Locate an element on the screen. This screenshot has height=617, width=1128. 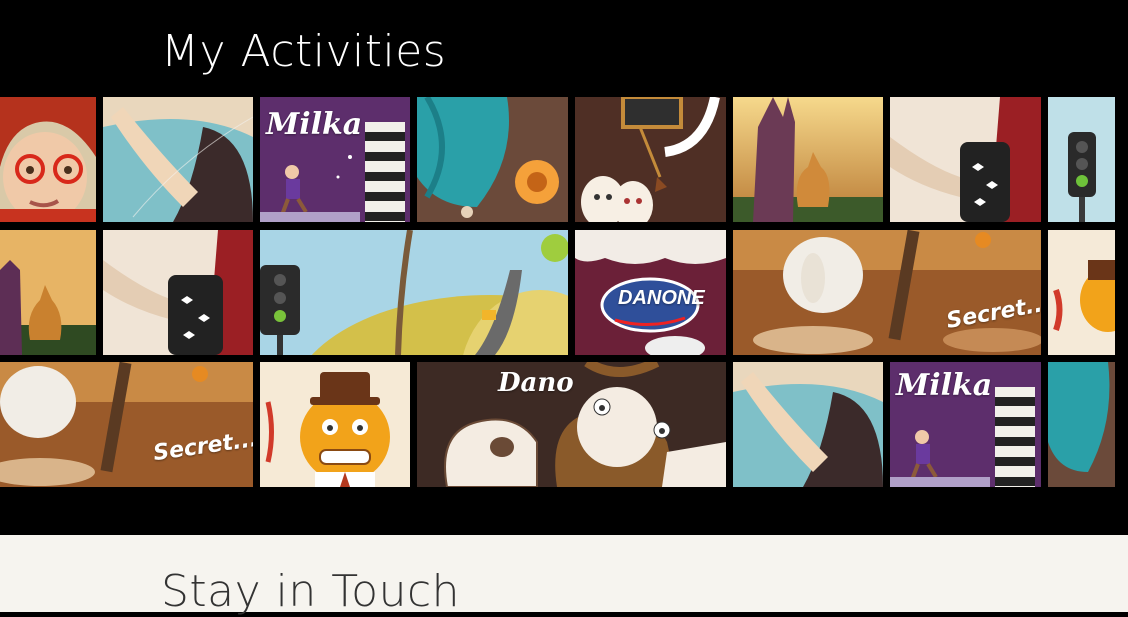
gallery-tile-milka-1: Milka is located at coordinates (335, 159).